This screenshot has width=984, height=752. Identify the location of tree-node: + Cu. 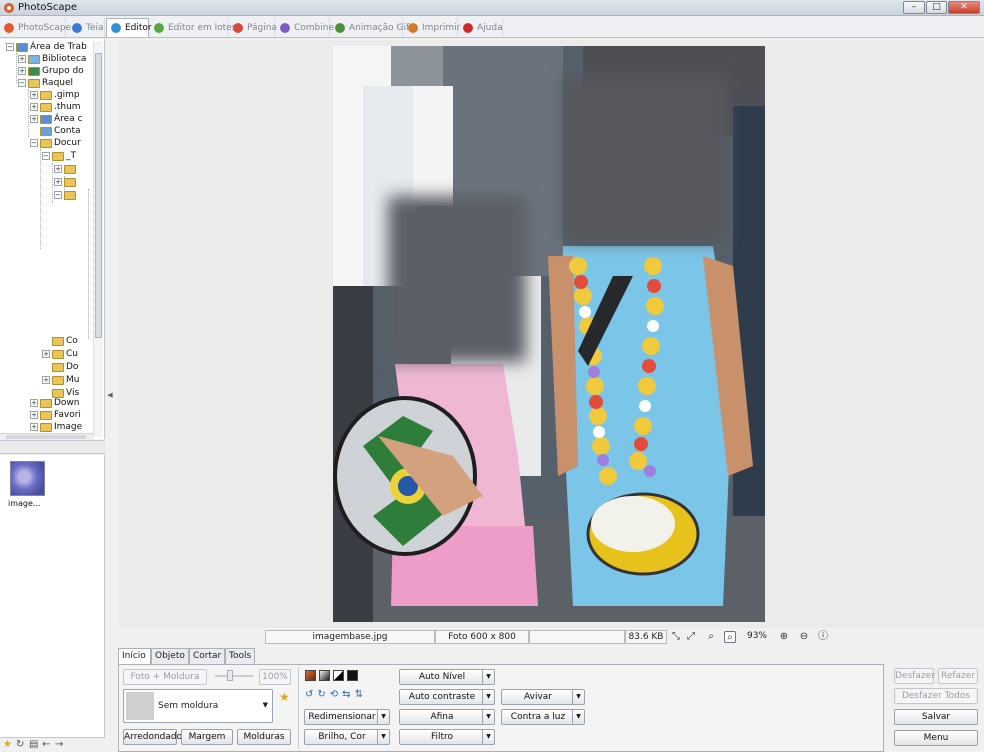
(60, 354).